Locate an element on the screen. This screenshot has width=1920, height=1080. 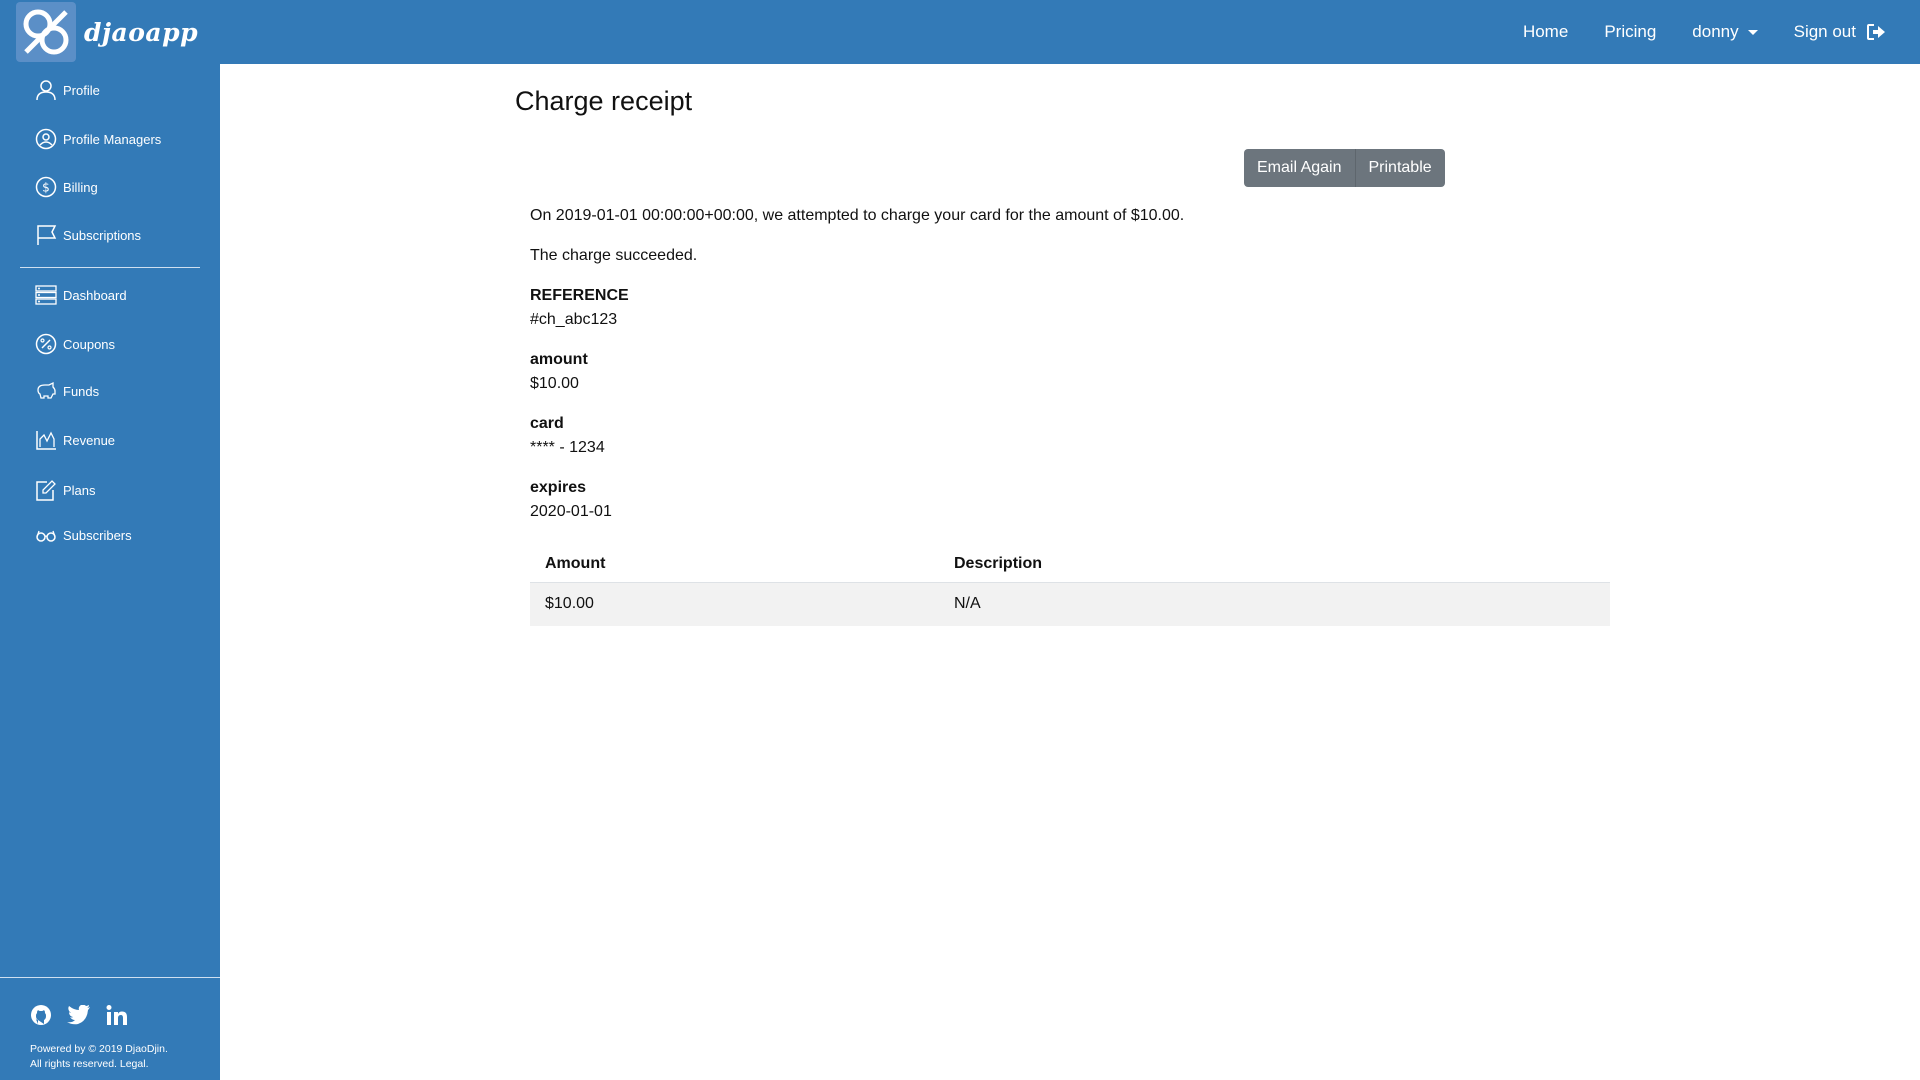
nav-home-link: Home is located at coordinates (1545, 32).